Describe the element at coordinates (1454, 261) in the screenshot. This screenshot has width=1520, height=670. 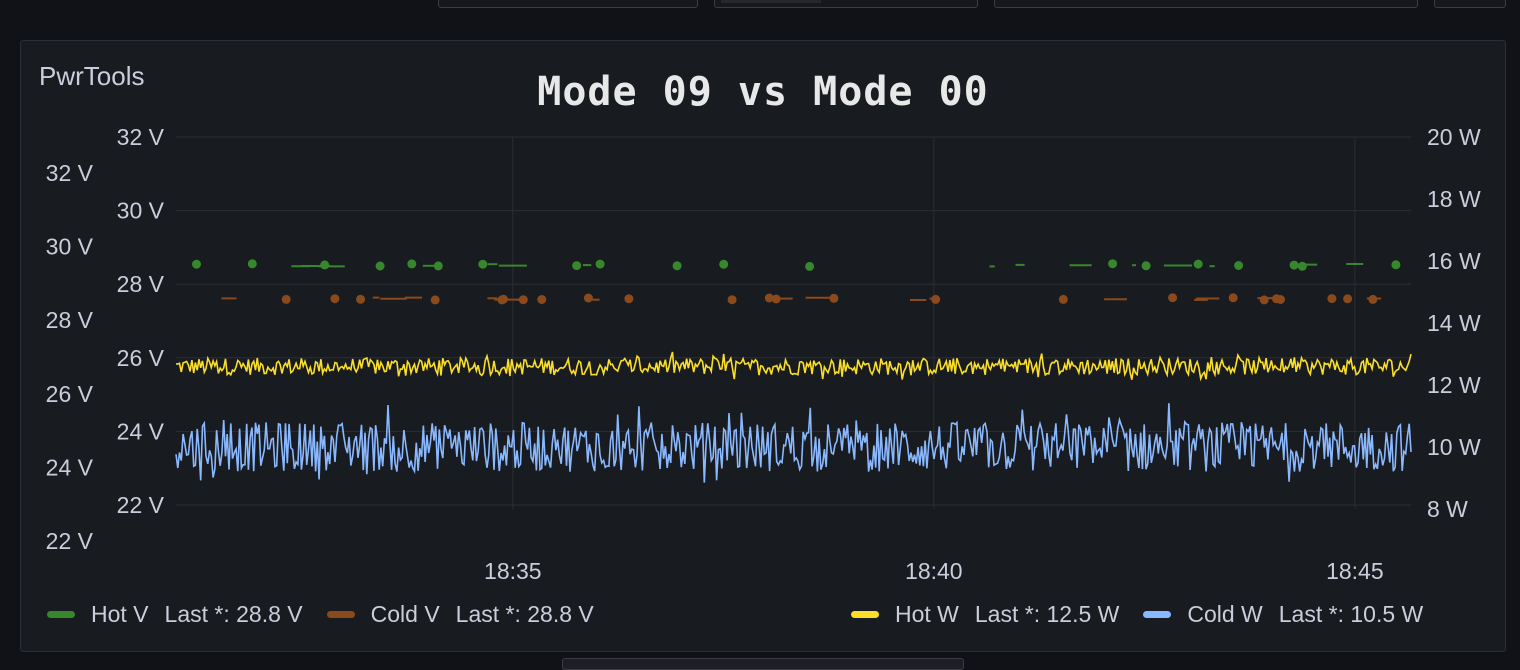
I see `right-w-tick-label: 16 W` at that location.